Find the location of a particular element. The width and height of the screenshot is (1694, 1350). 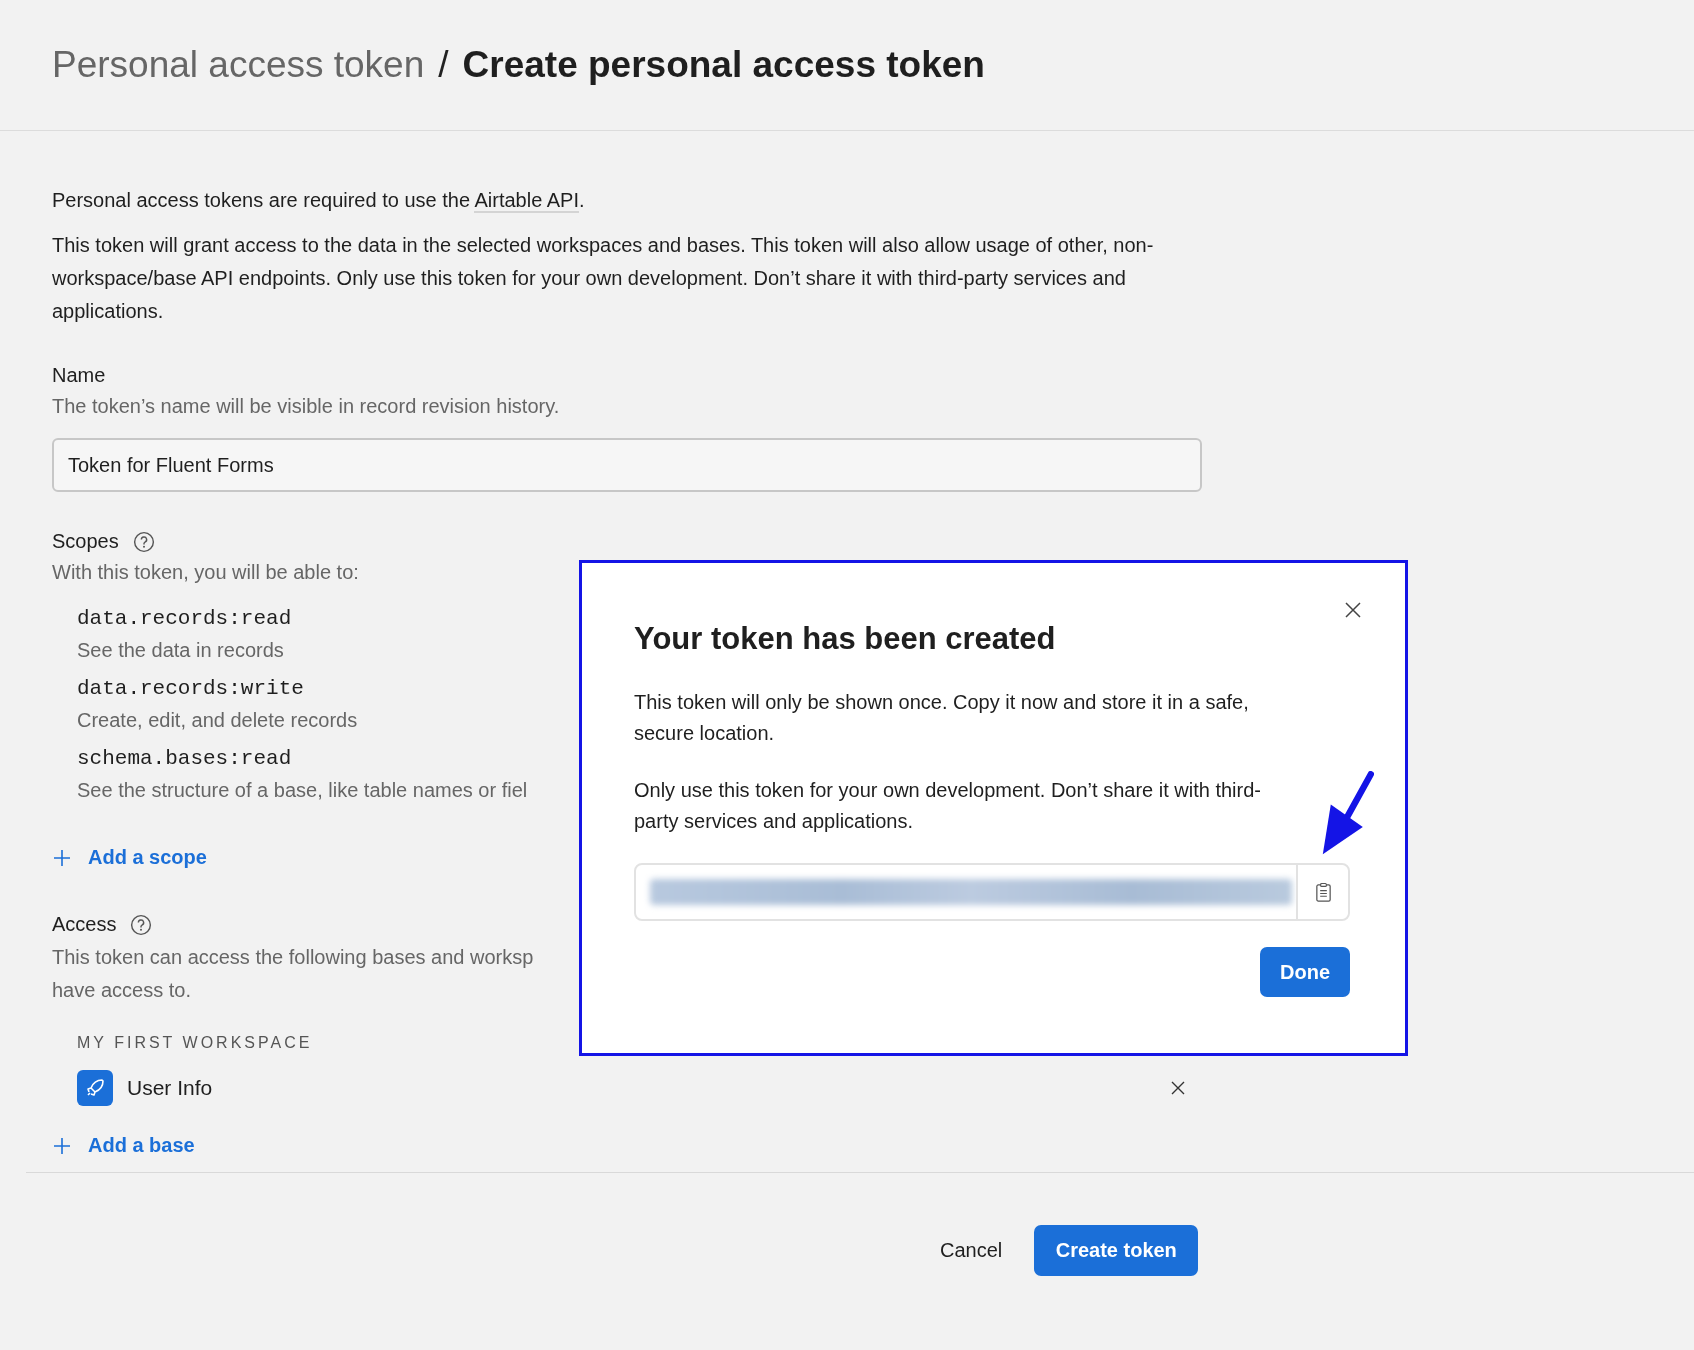

clipboard-icon is located at coordinates (1323, 892).